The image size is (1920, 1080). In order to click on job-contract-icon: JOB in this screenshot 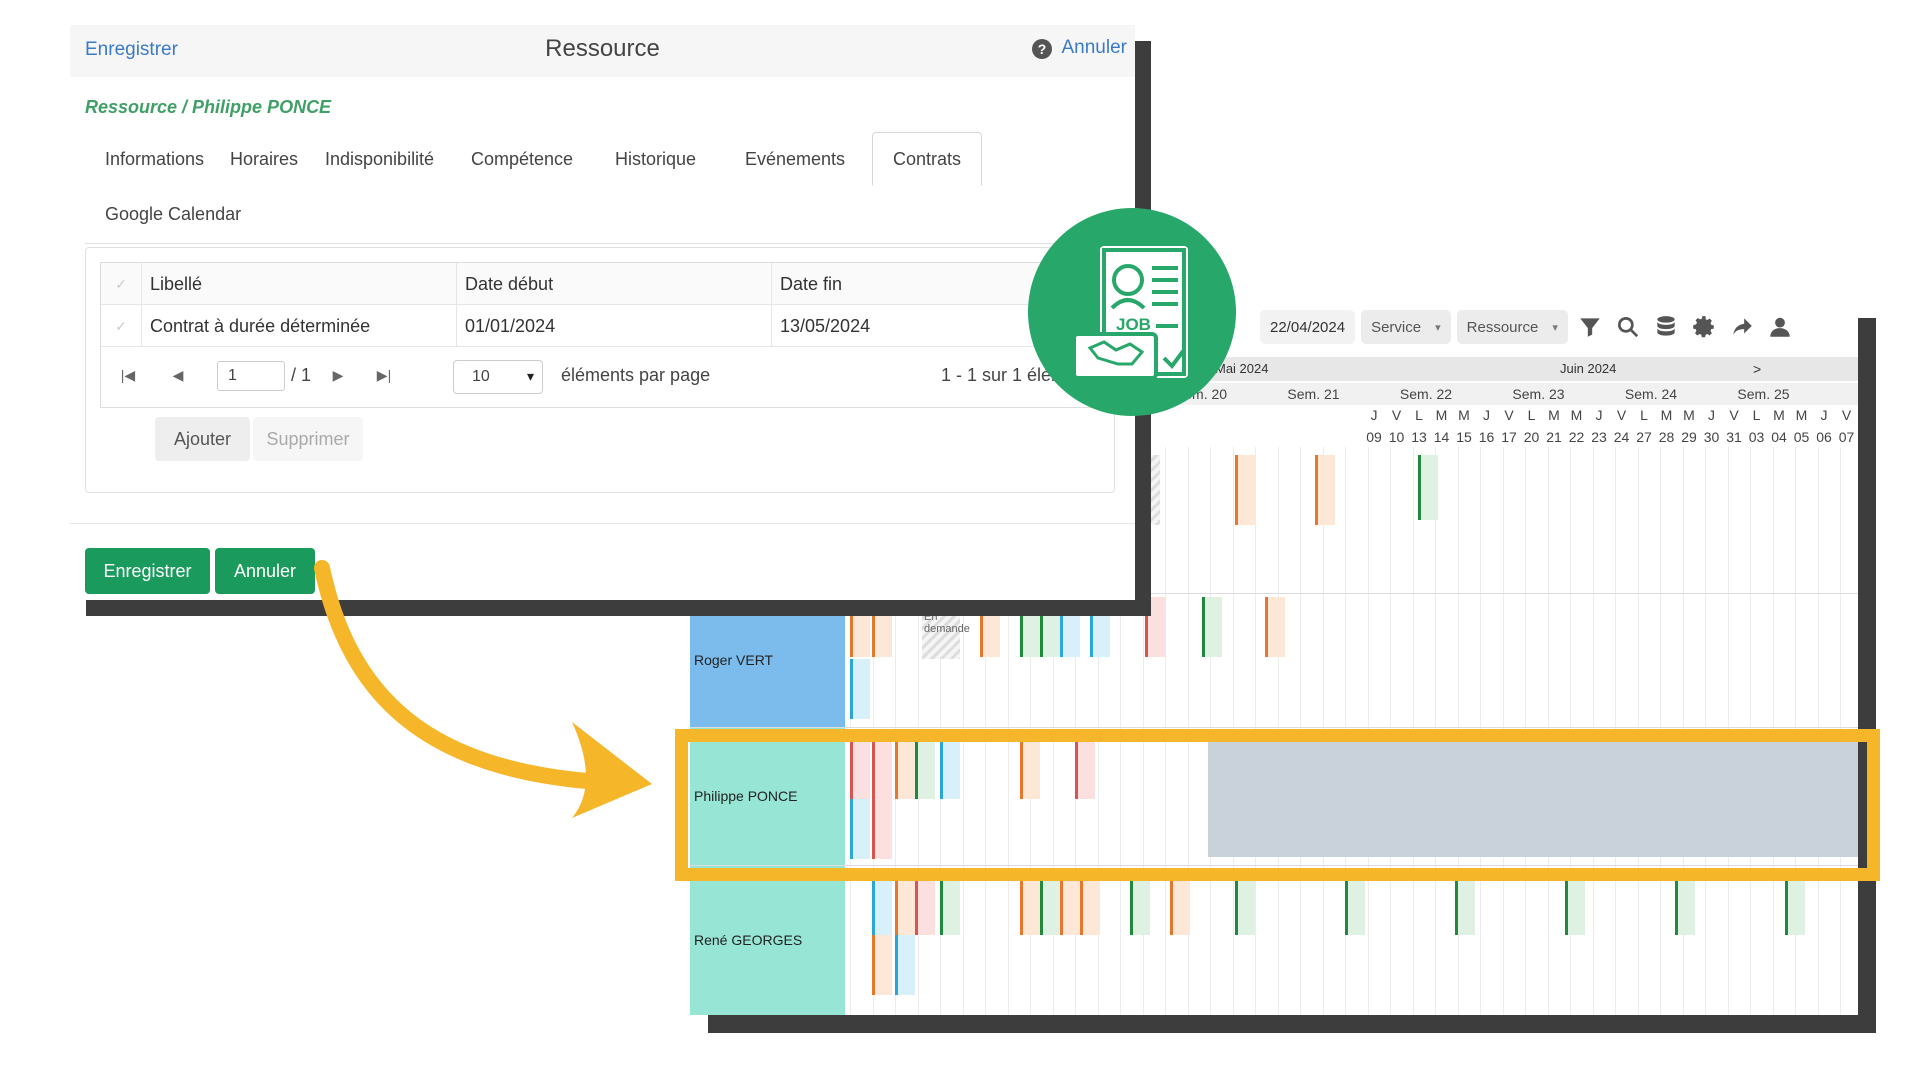, I will do `click(1132, 312)`.